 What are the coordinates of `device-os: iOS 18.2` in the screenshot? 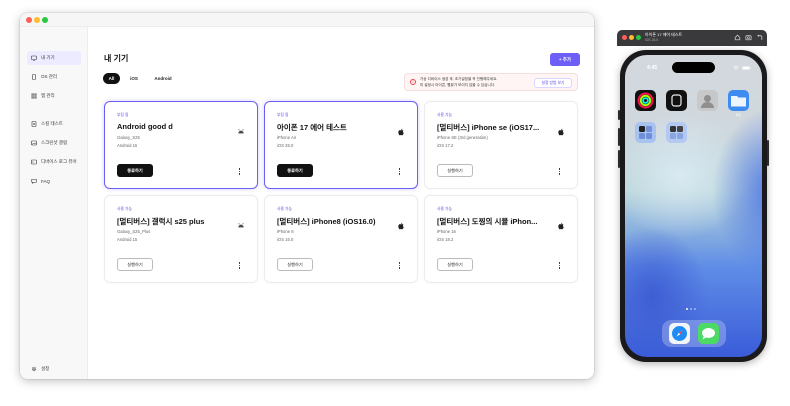 It's located at (445, 239).